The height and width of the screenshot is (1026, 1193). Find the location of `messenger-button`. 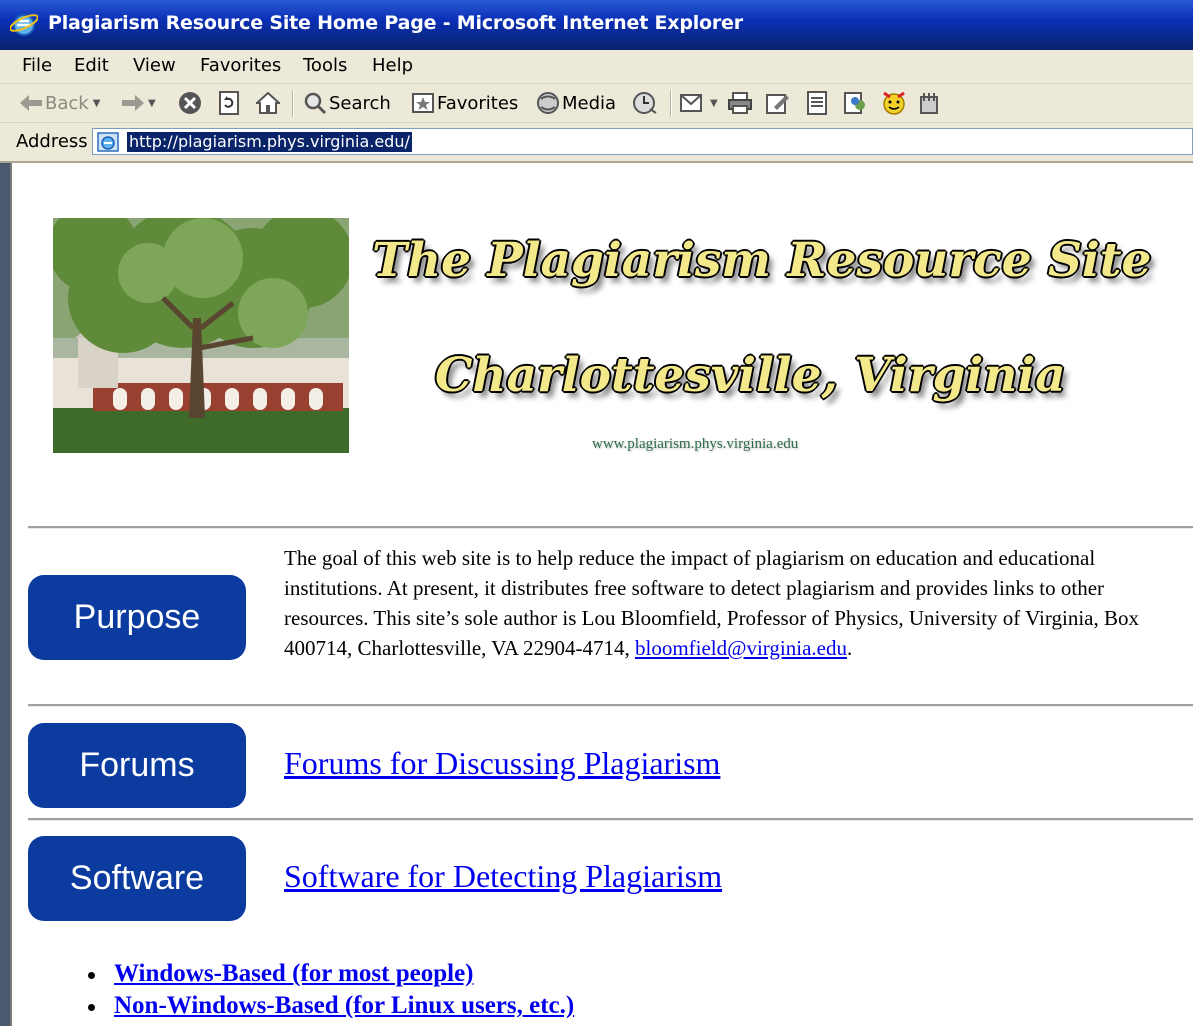

messenger-button is located at coordinates (855, 103).